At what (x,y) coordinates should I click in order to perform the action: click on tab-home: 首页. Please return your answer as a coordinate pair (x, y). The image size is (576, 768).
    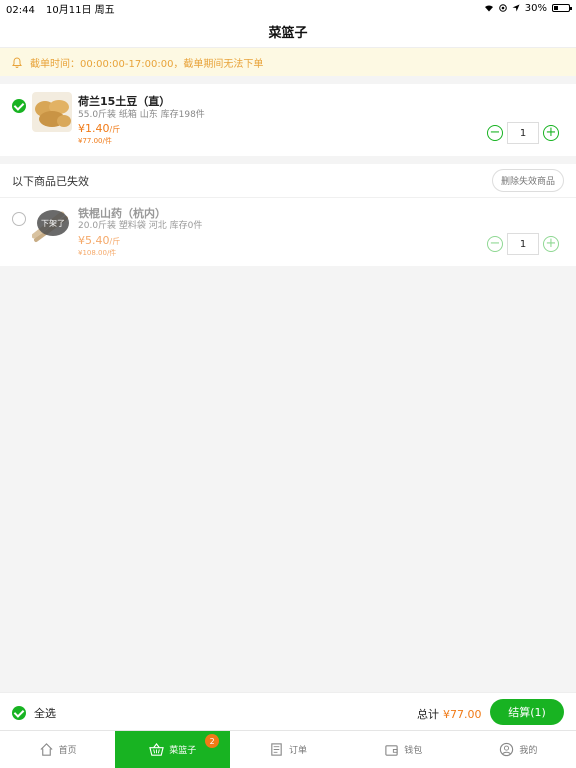
    Looking at the image, I should click on (57, 749).